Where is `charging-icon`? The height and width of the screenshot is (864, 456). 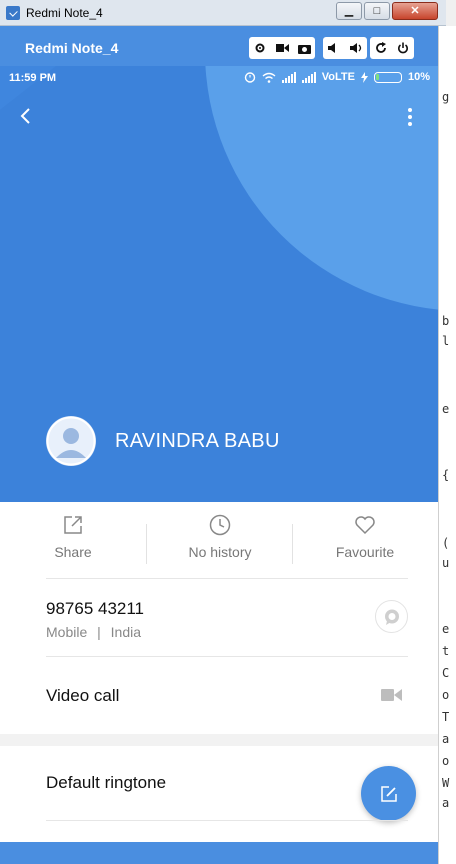 charging-icon is located at coordinates (364, 77).